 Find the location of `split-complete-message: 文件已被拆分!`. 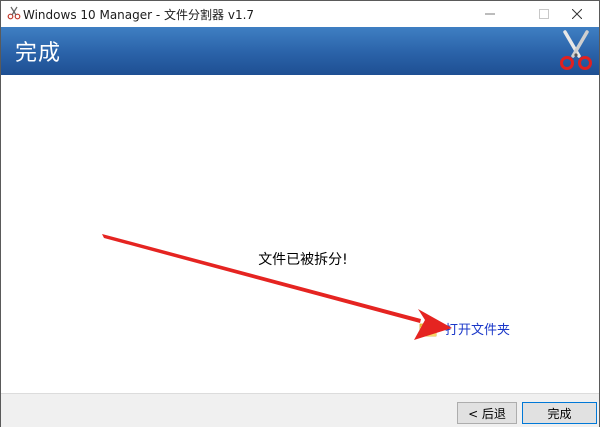

split-complete-message: 文件已被拆分! is located at coordinates (300, 259).